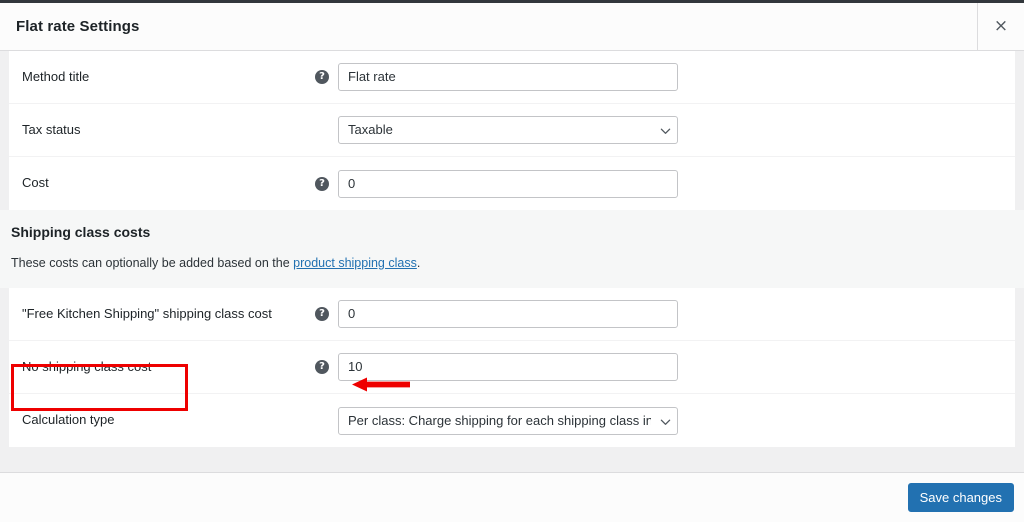 The image size is (1024, 522). What do you see at coordinates (512, 497) in the screenshot?
I see `modal-footer: Save changes` at bounding box center [512, 497].